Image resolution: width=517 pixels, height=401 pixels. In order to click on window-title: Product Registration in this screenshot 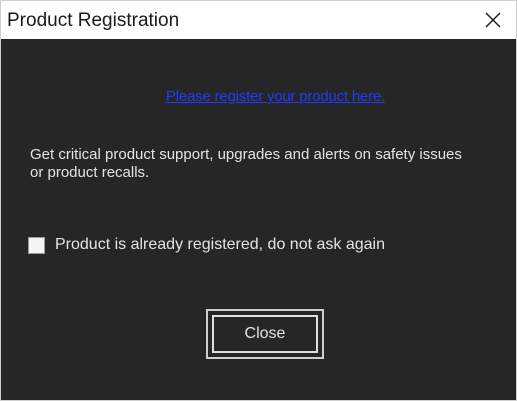, I will do `click(93, 20)`.